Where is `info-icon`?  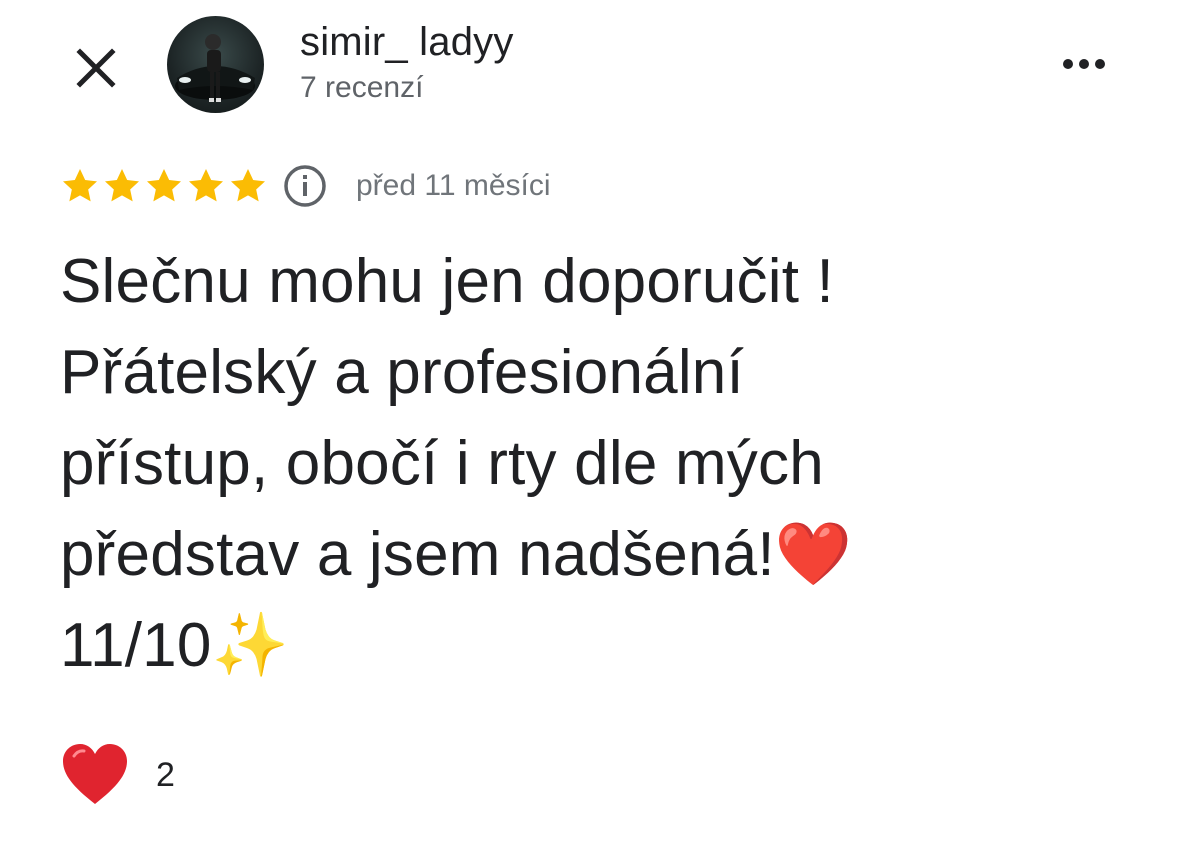
info-icon is located at coordinates (305, 186).